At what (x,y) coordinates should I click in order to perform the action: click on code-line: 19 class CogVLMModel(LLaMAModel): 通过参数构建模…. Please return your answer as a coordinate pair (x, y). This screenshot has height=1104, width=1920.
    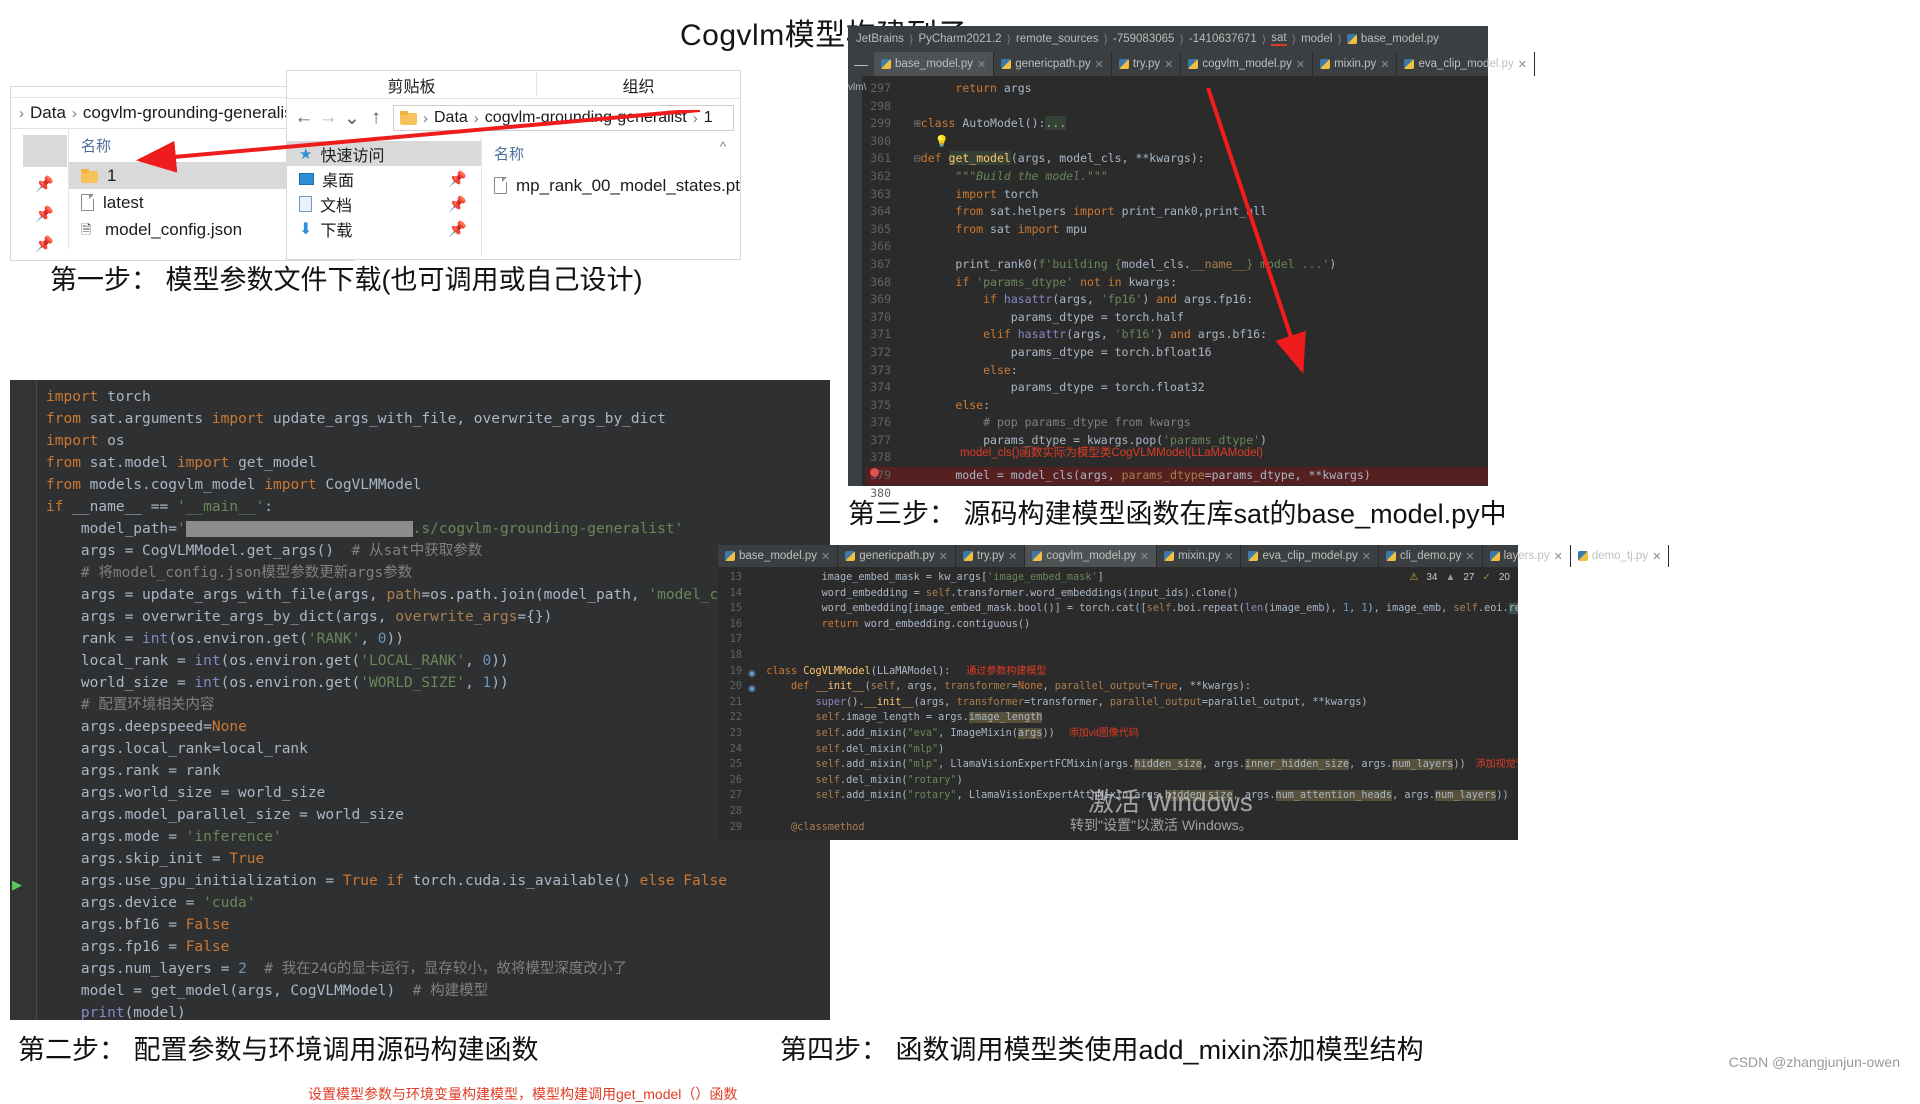
    Looking at the image, I should click on (1120, 672).